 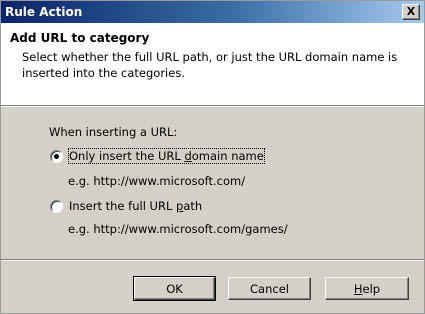 I want to click on window-title: Rule Action, so click(x=44, y=12).